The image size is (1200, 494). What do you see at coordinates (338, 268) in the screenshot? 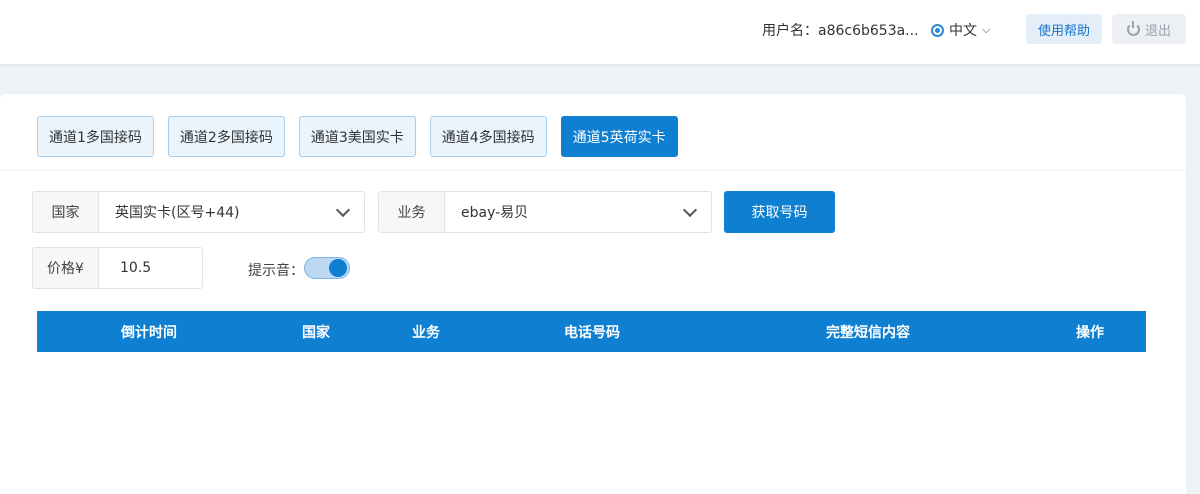
I see `toggle-knob` at bounding box center [338, 268].